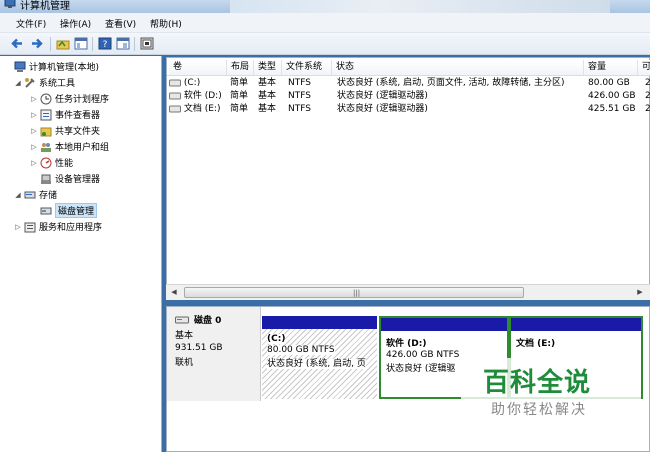 This screenshot has height=452, width=650. I want to click on column-header-capacity: 容量, so click(611, 67).